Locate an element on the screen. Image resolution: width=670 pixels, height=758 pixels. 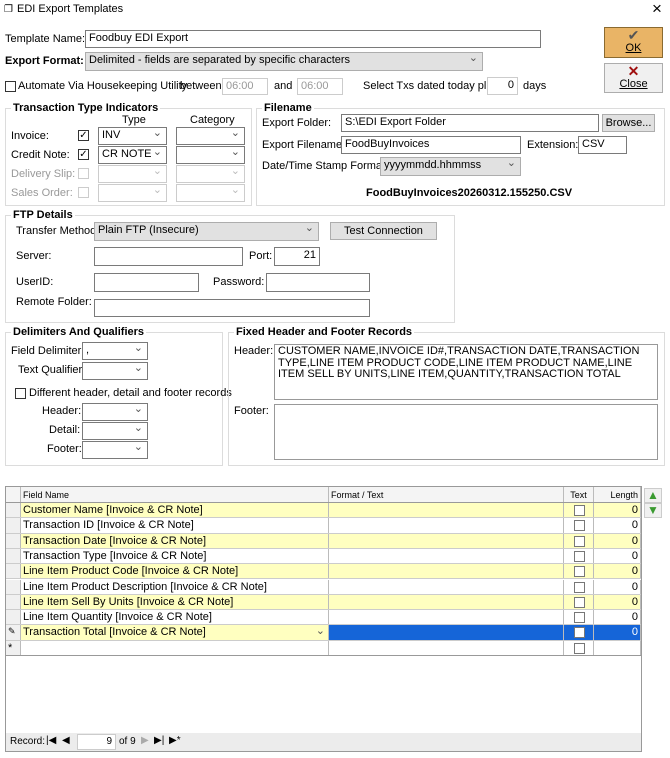
text-qualifier-select is located at coordinates (115, 371).